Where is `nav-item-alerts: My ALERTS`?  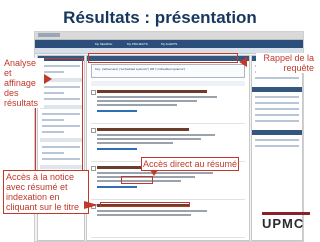 nav-item-alerts: My ALERTS is located at coordinates (169, 44).